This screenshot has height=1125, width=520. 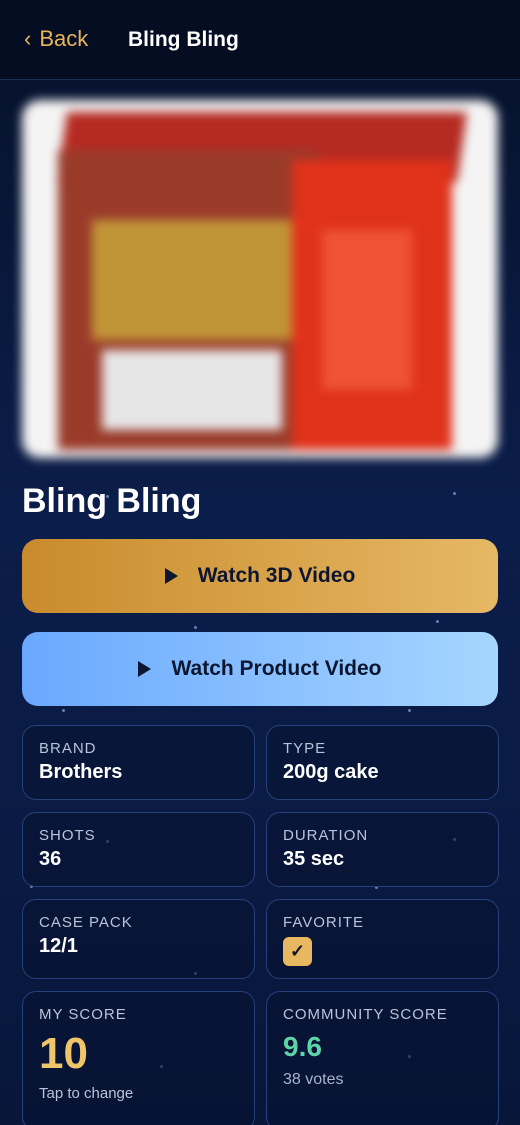 I want to click on my-score-label: MY SCORE, so click(x=83, y=1014).